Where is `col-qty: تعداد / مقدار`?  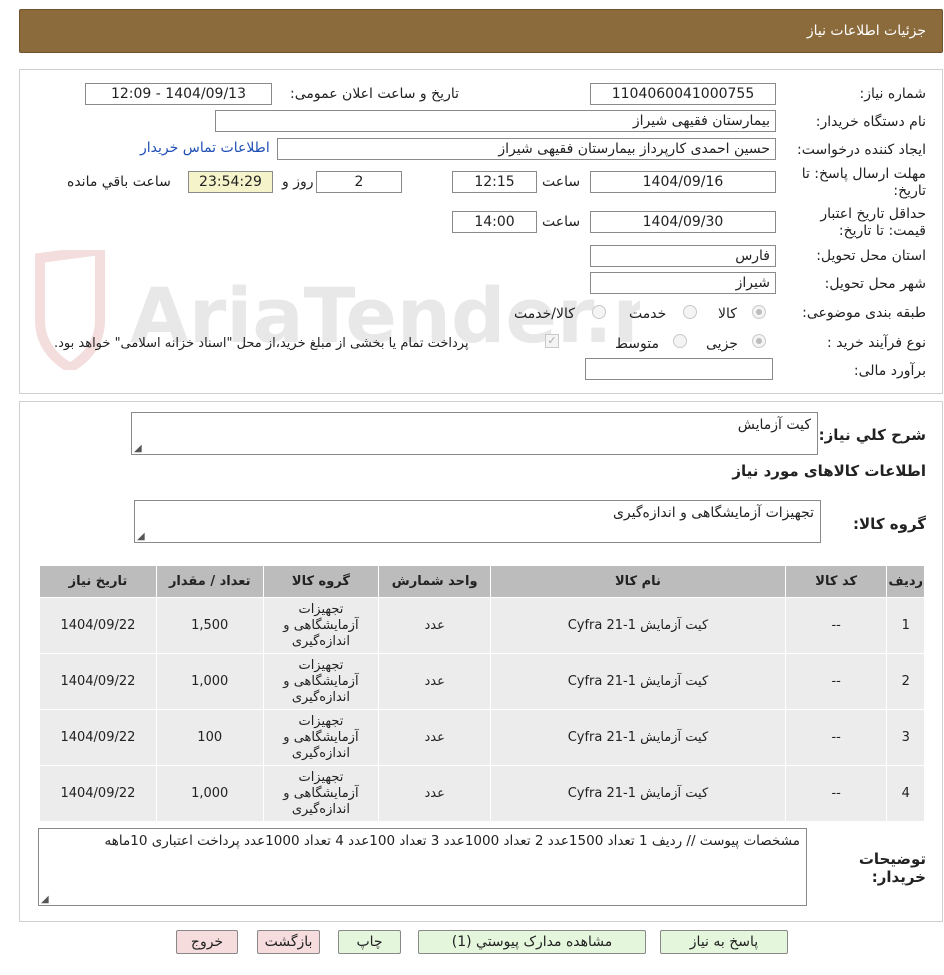
col-qty: تعداد / مقدار is located at coordinates (209, 581).